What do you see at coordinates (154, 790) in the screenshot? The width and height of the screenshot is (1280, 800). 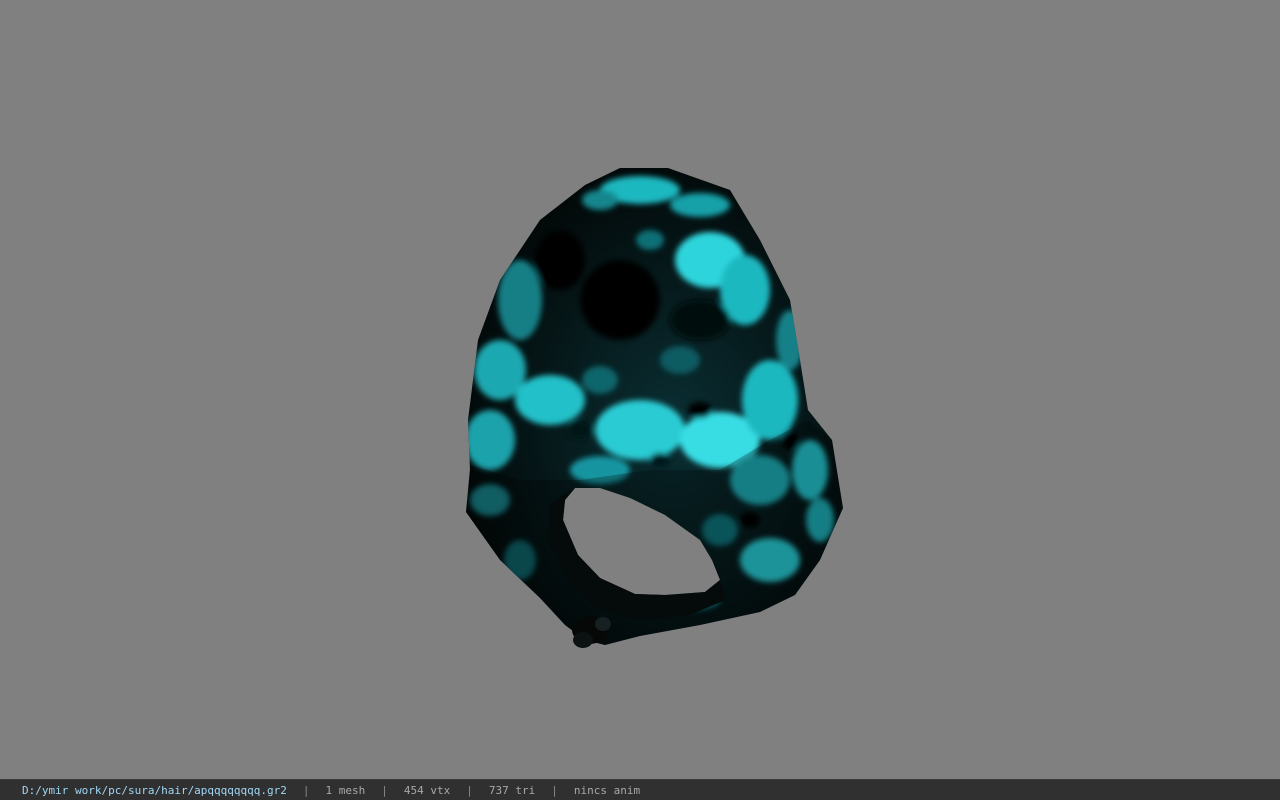 I see `file-path: D:/ymir work/pc/sura/hair/apqqqqqqqq.gr2` at bounding box center [154, 790].